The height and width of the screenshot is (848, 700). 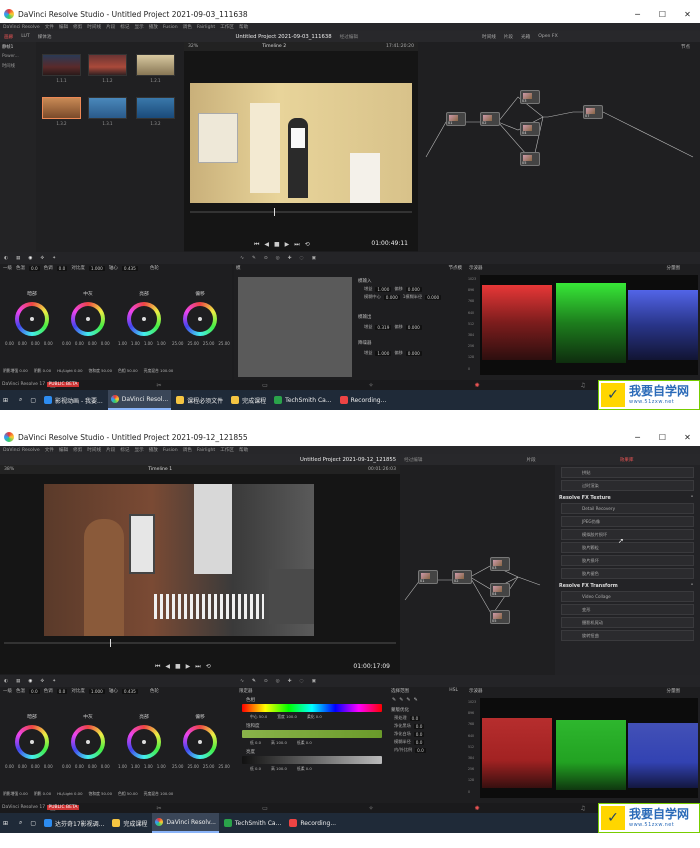 I want to click on tracker-icon: ✚, so click(x=290, y=258).